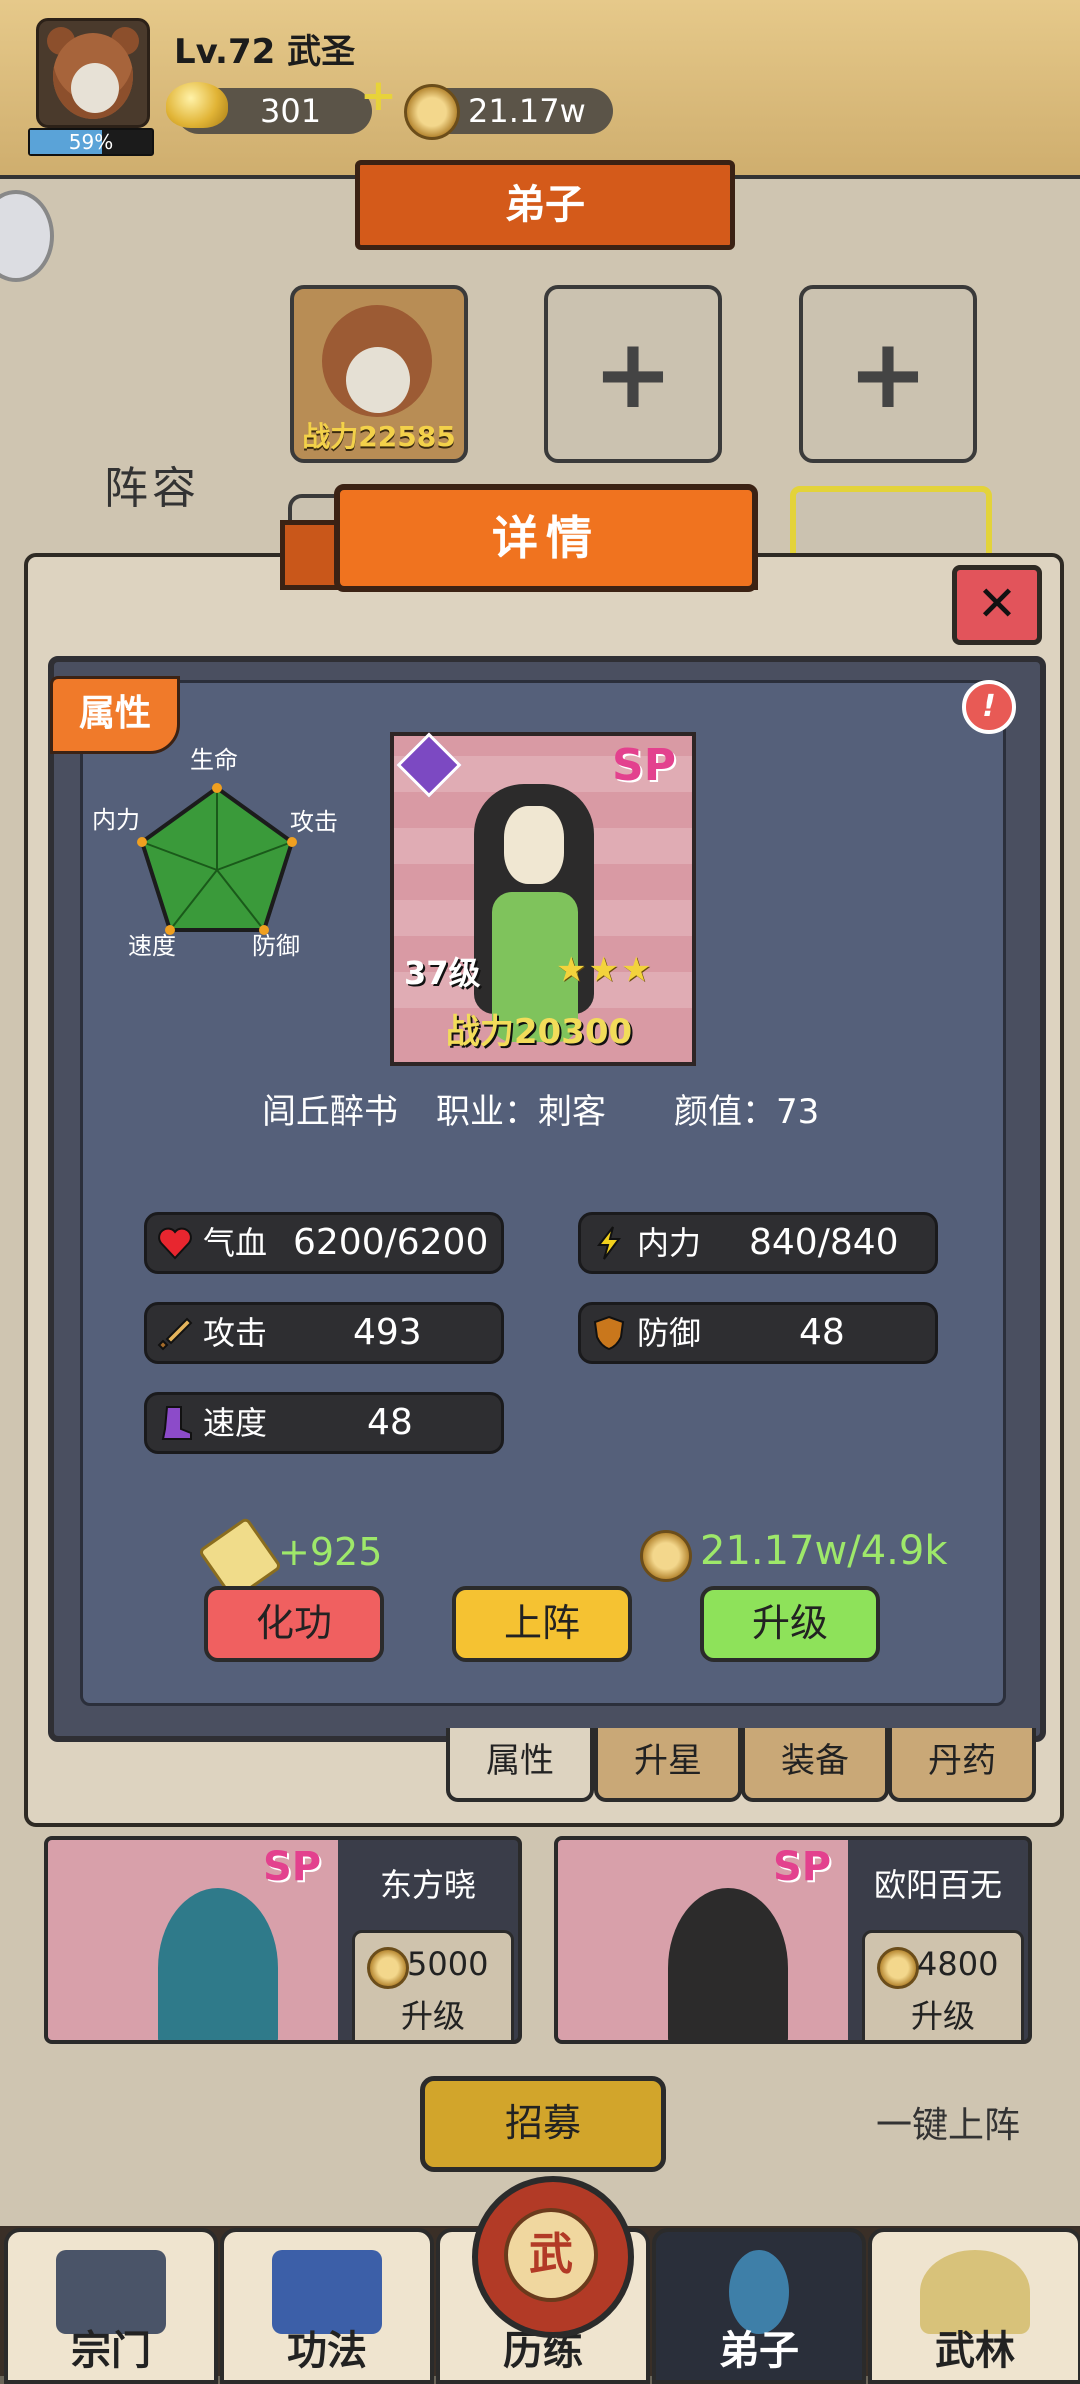 The height and width of the screenshot is (2384, 1080). Describe the element at coordinates (175, 1334) in the screenshot. I see `sword-icon` at that location.